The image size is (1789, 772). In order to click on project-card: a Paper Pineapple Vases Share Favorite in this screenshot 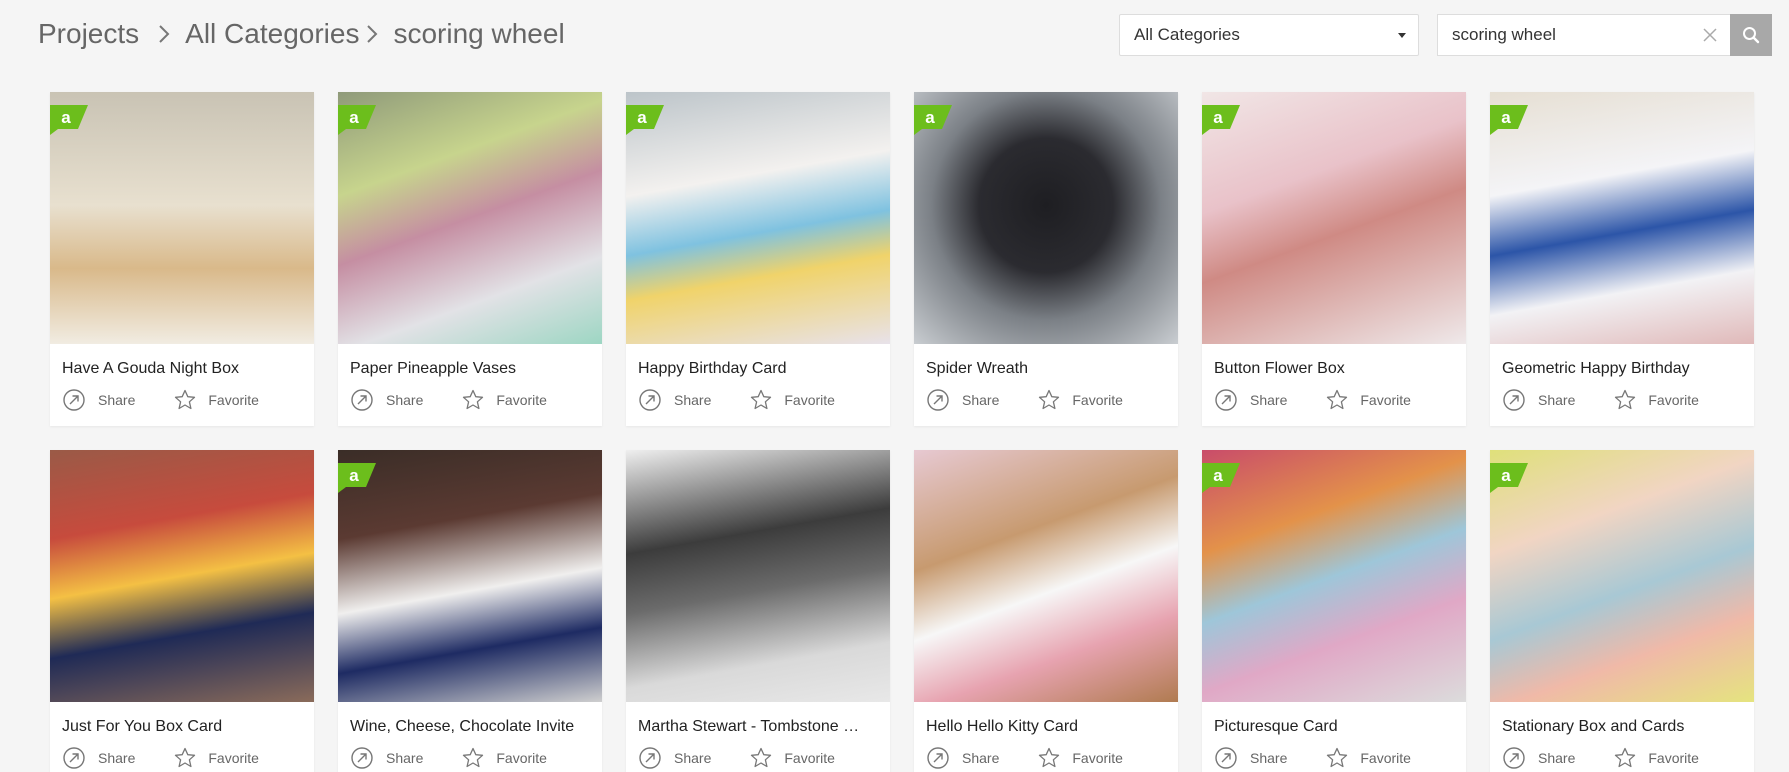, I will do `click(470, 259)`.